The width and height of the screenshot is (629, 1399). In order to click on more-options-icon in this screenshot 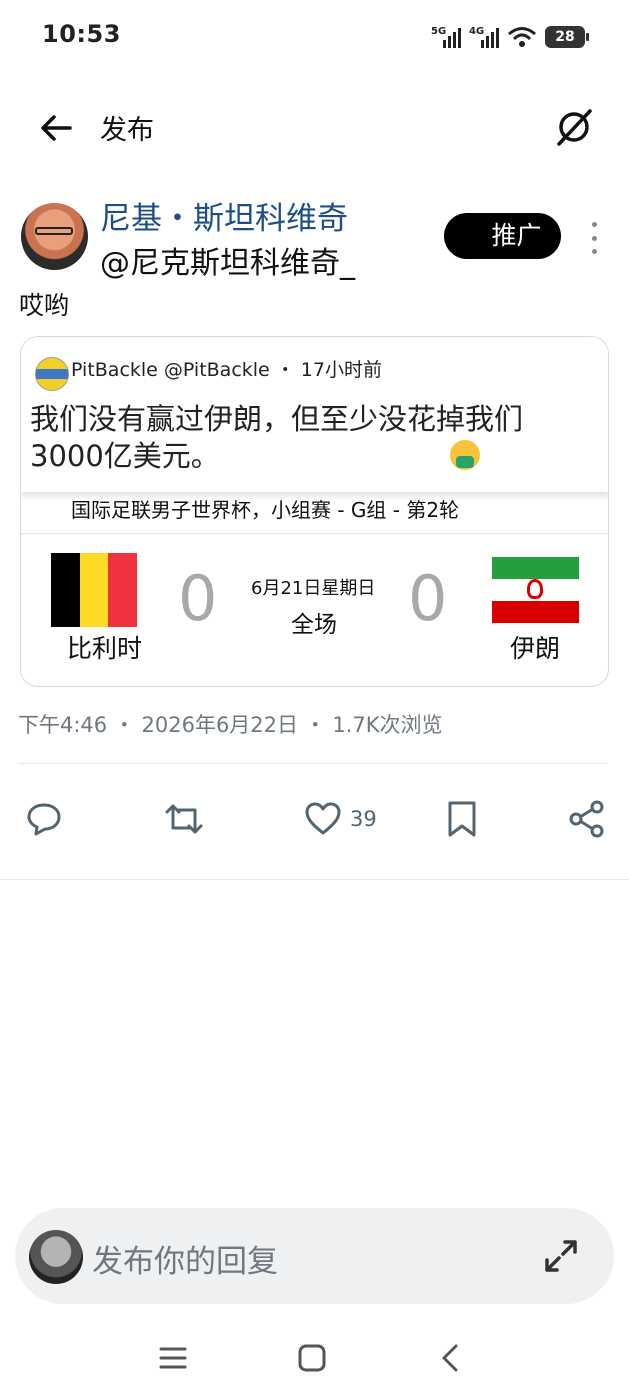, I will do `click(594, 238)`.